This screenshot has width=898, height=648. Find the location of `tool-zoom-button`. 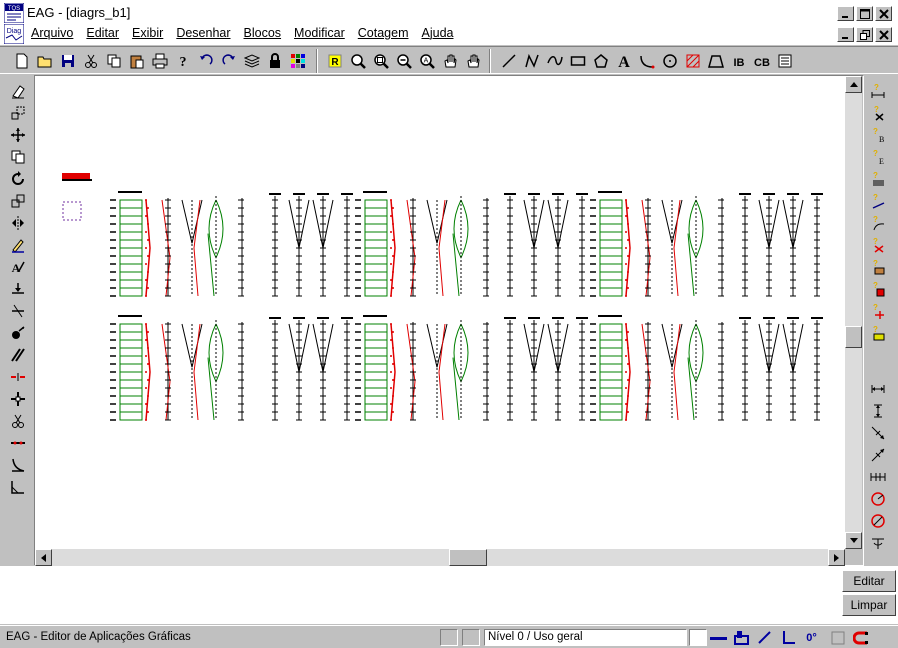

tool-zoom-button is located at coordinates (357, 60).